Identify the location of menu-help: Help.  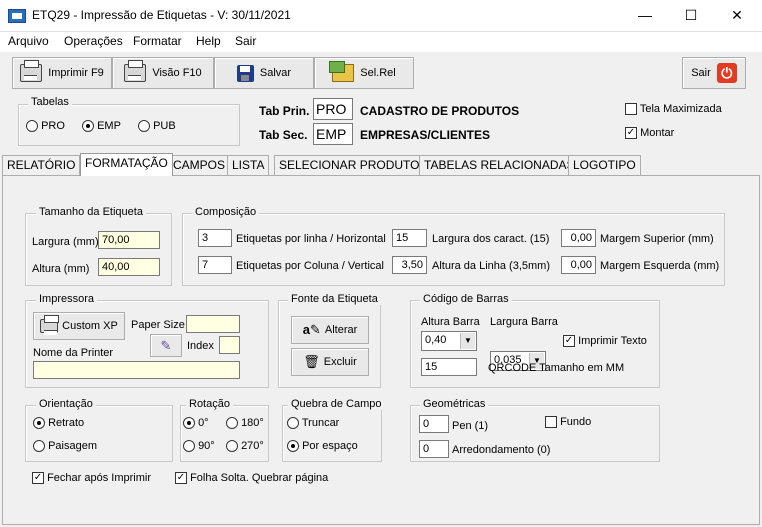
(208, 41).